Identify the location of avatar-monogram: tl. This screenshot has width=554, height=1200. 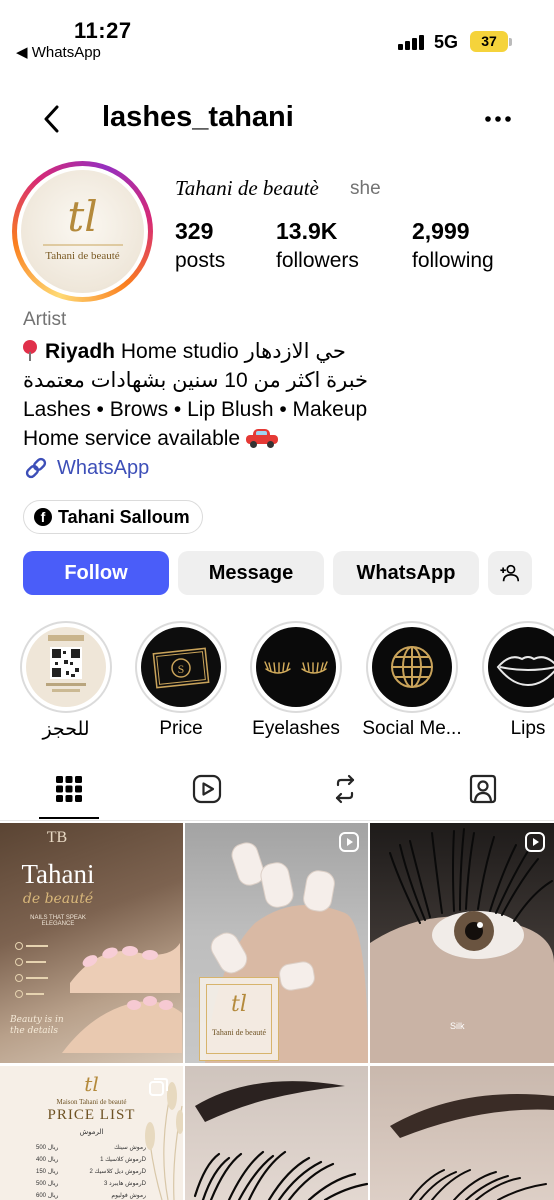
(82, 216).